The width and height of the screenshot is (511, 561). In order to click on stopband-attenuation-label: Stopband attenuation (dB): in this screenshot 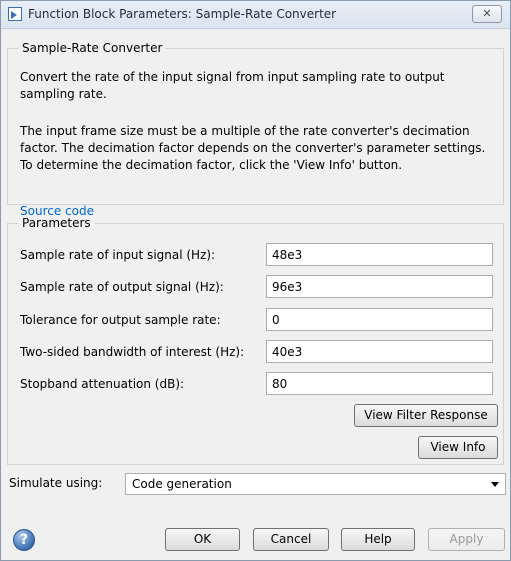, I will do `click(102, 384)`.